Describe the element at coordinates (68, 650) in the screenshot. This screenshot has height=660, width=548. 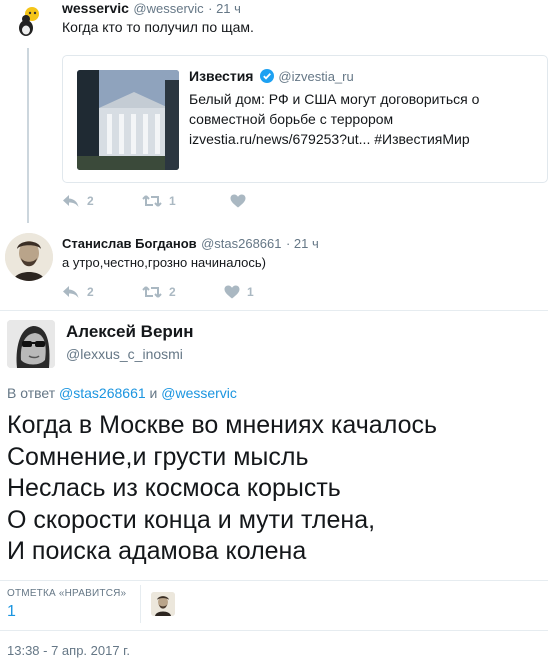
I see `tweet-timestamp: 13:38 - 7 апр. 2017 г.` at that location.